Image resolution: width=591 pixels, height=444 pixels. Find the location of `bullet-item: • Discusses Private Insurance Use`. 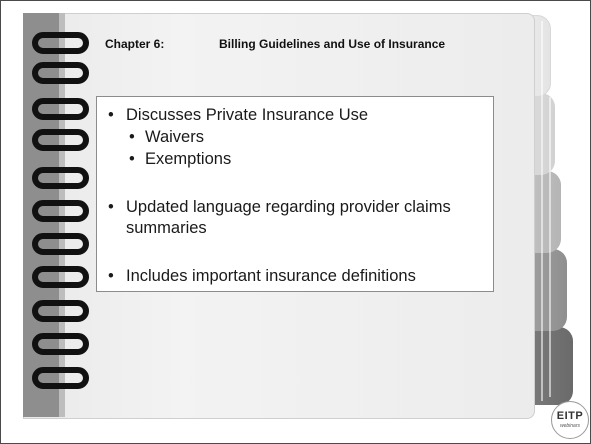

bullet-item: • Discusses Private Insurance Use is located at coordinates (238, 115).